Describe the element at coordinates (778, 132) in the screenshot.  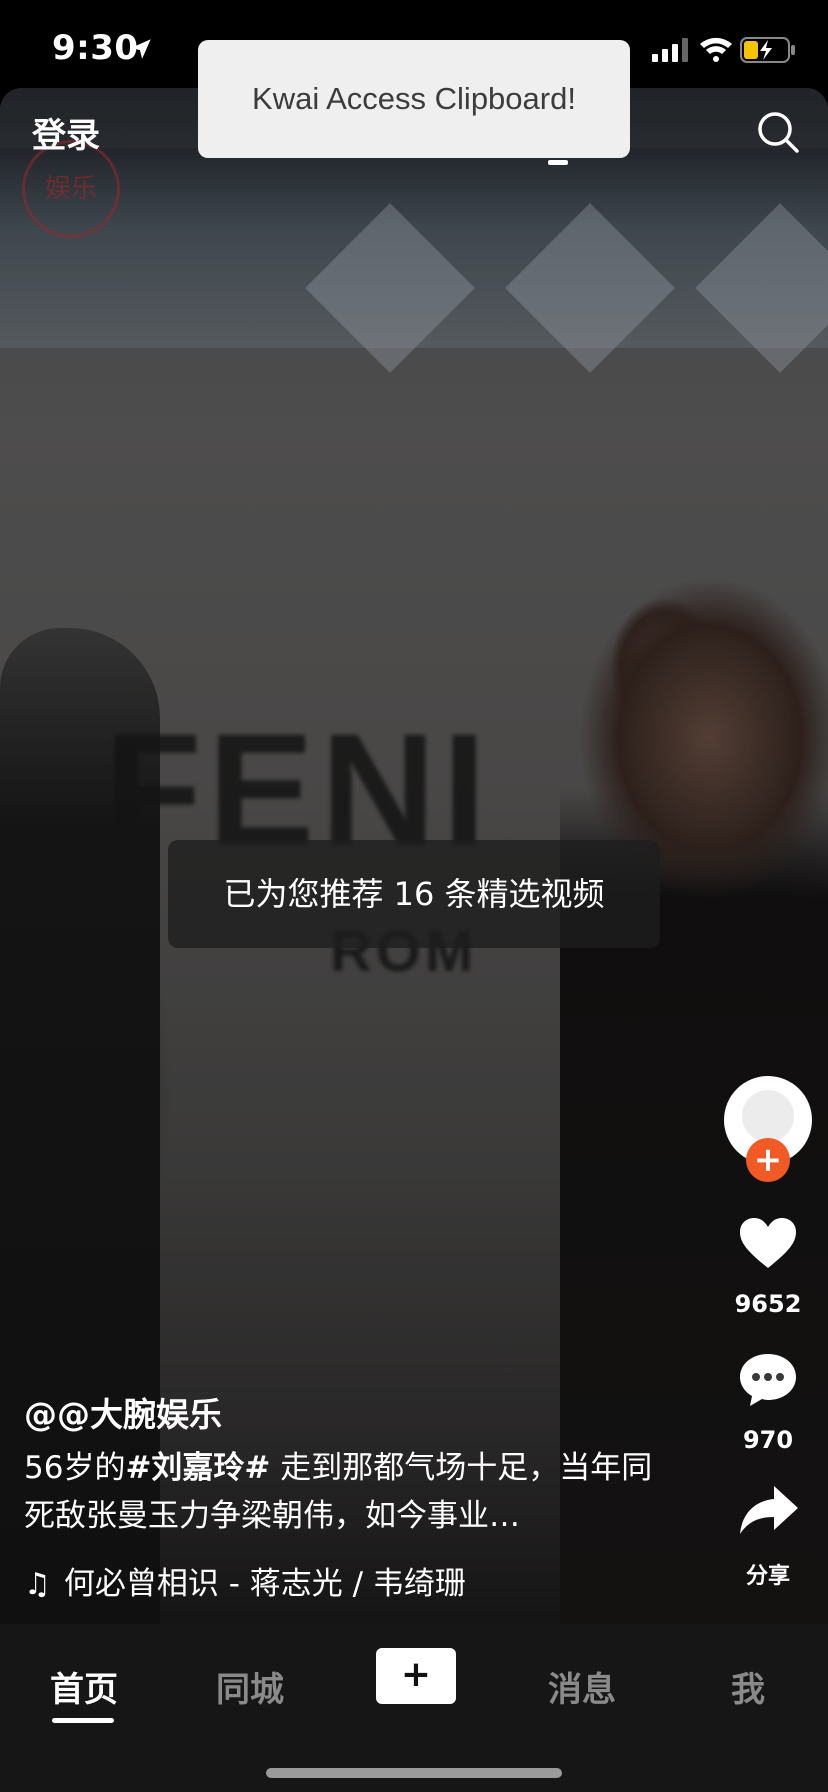
I see `search-icon` at that location.